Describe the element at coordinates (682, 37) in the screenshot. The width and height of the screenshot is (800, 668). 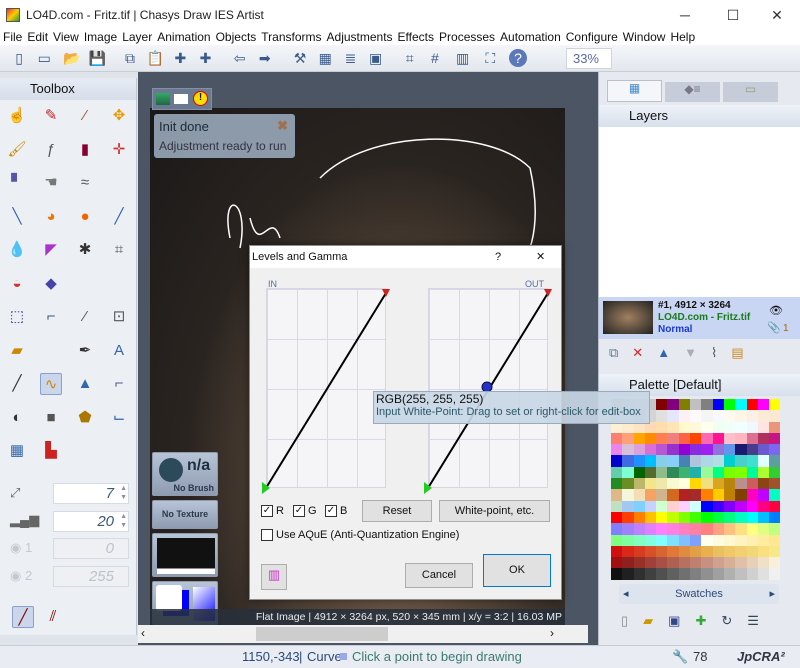
I see `menu-help: Help` at that location.